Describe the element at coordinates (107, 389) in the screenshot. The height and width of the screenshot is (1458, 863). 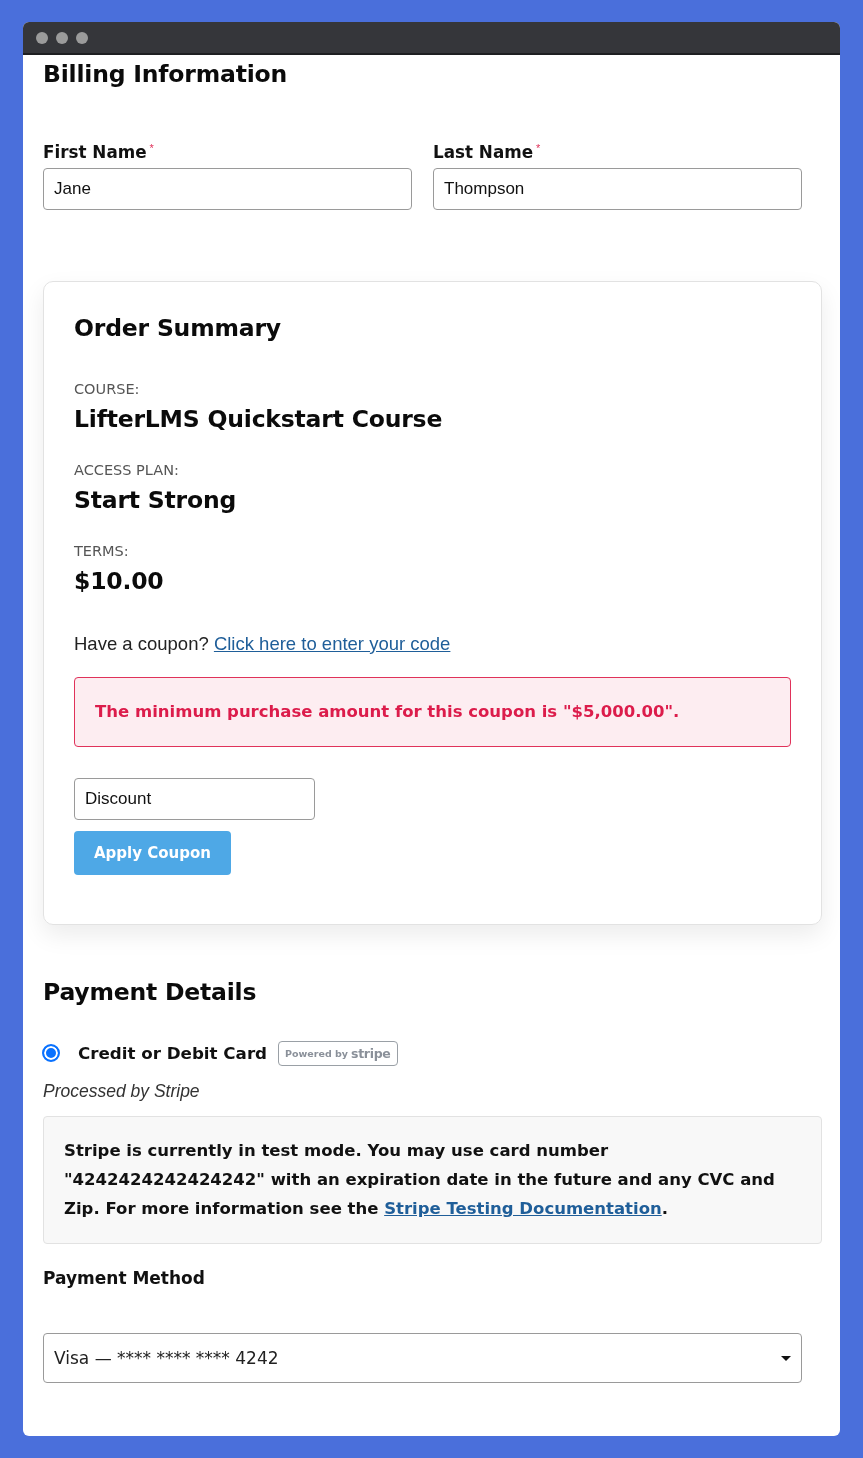
I see `summary-label: COURSE:` at that location.